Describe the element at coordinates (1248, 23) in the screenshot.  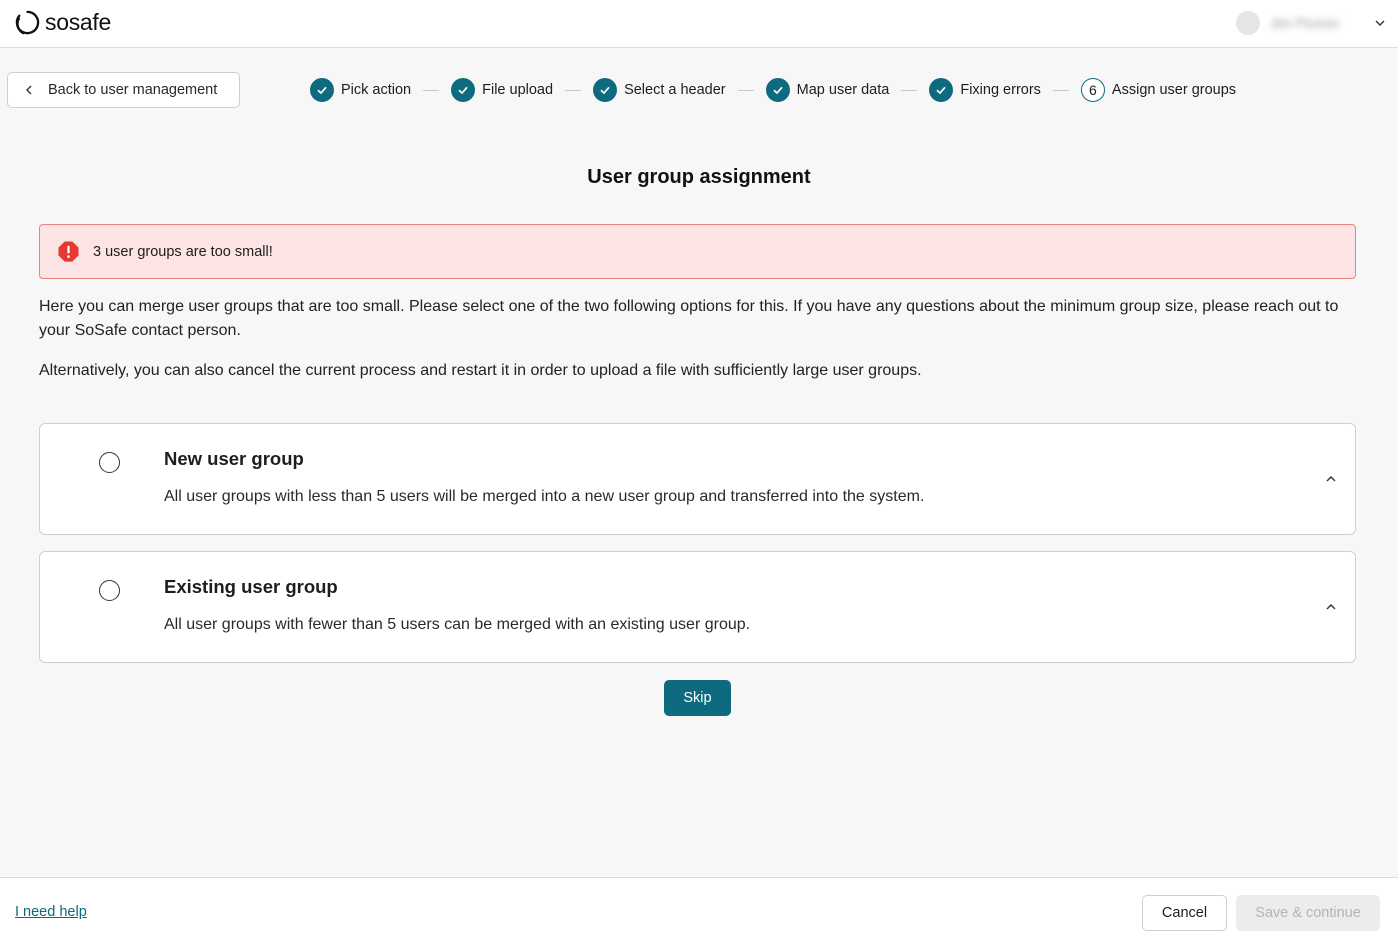
I see `avatar` at that location.